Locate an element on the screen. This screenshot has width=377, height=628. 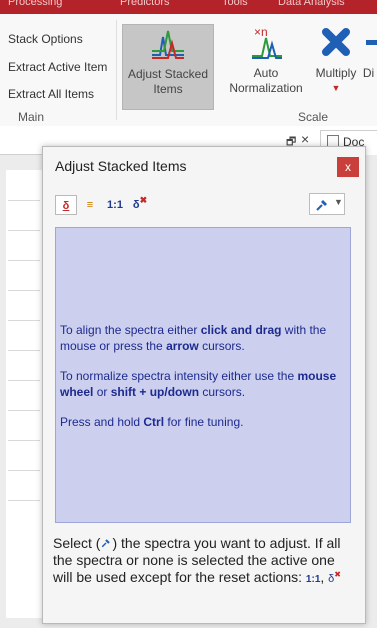
close-document-icon: × is located at coordinates (305, 139).